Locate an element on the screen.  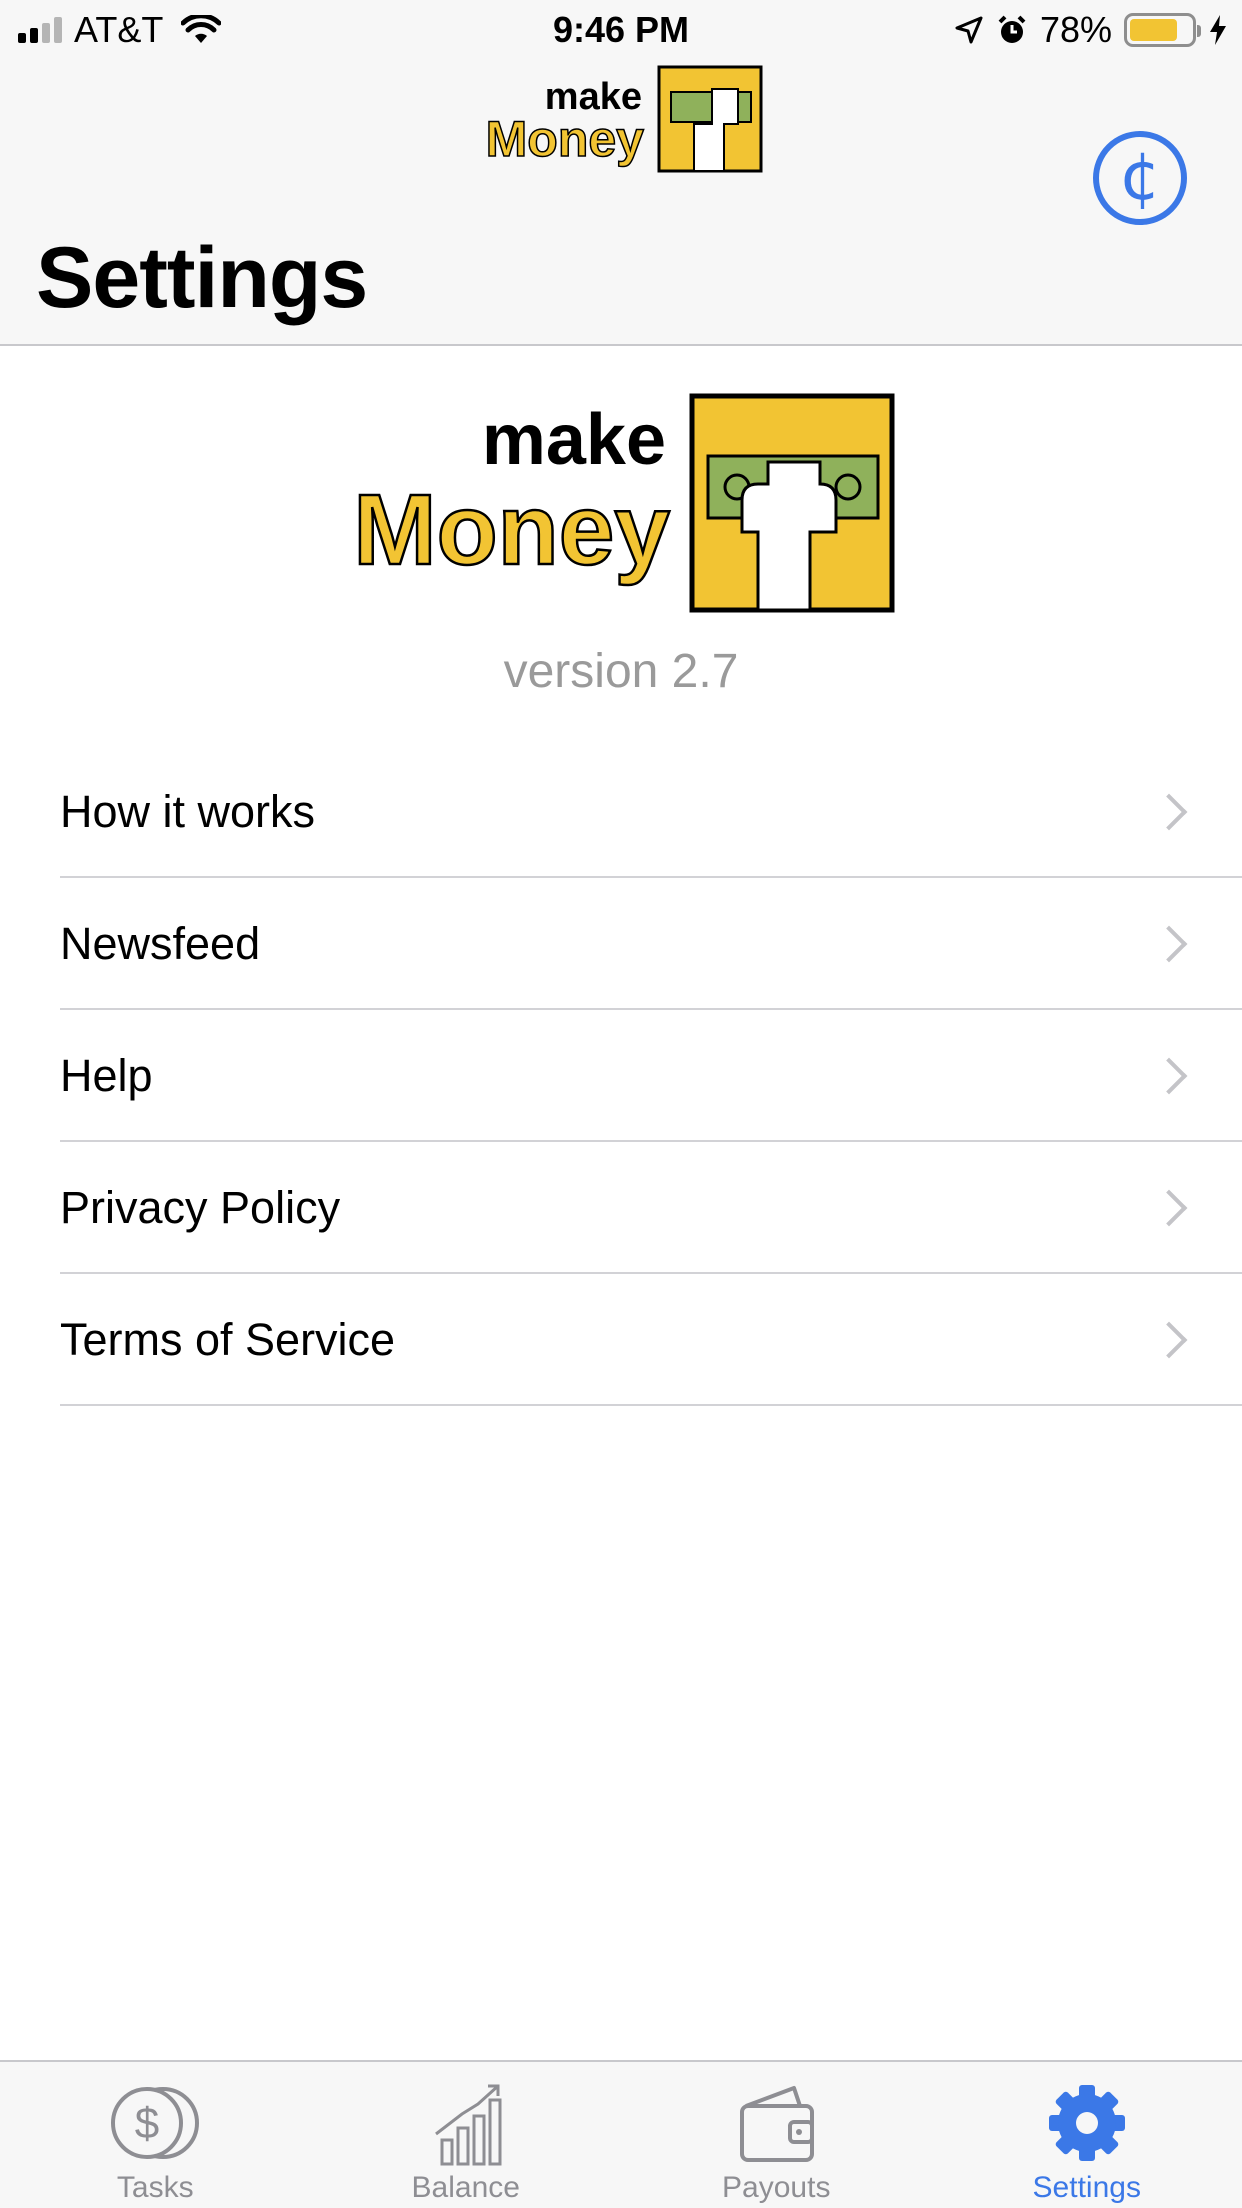
menu-item-privacy-policy: Privacy Policy is located at coordinates (621, 1208).